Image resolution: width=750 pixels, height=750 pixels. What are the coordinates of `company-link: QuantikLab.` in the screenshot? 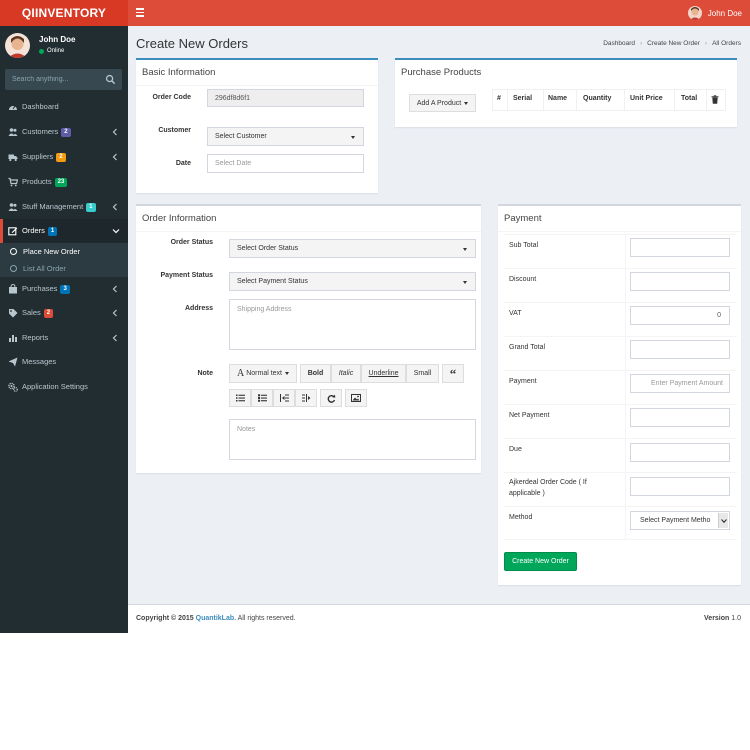 It's located at (216, 618).